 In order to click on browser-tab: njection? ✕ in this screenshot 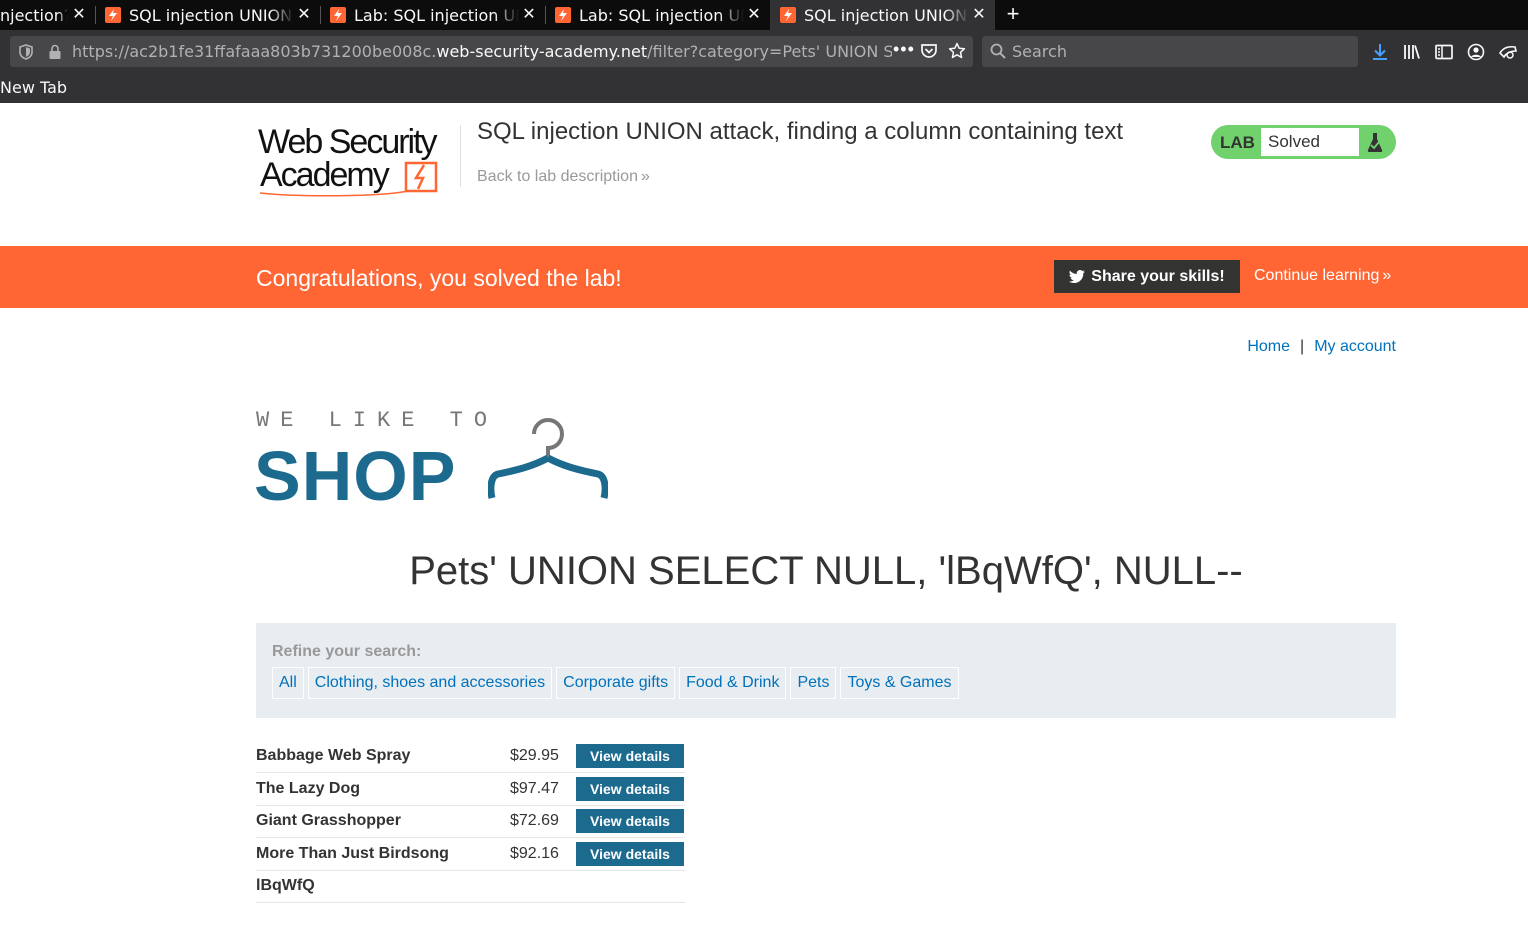, I will do `click(47, 15)`.